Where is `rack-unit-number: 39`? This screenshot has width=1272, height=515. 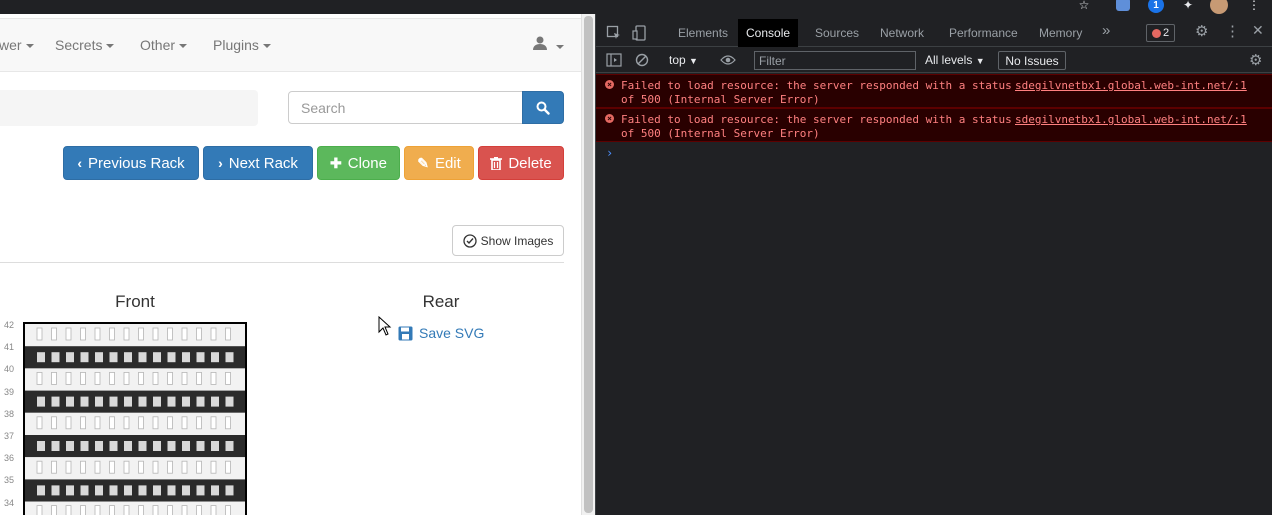 rack-unit-number: 39 is located at coordinates (8, 391).